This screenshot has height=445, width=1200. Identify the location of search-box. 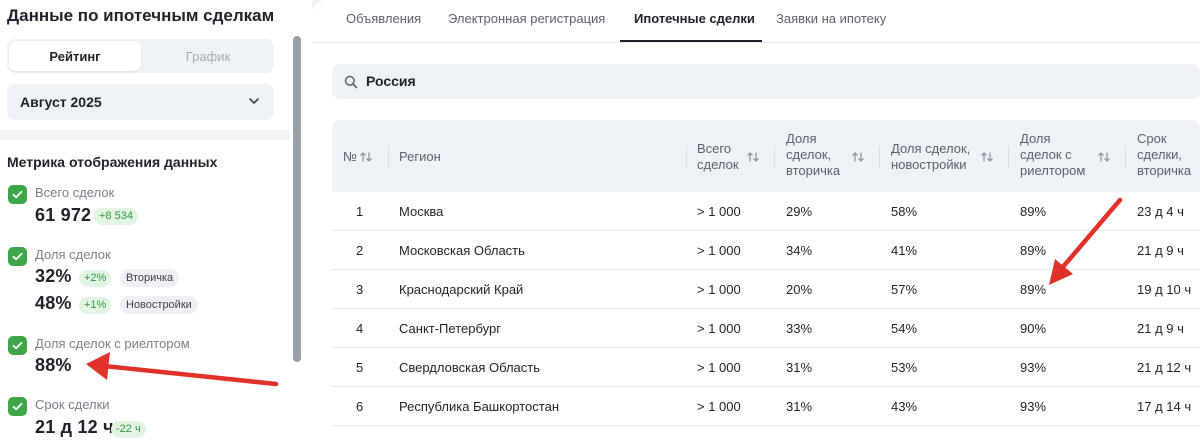
(766, 81).